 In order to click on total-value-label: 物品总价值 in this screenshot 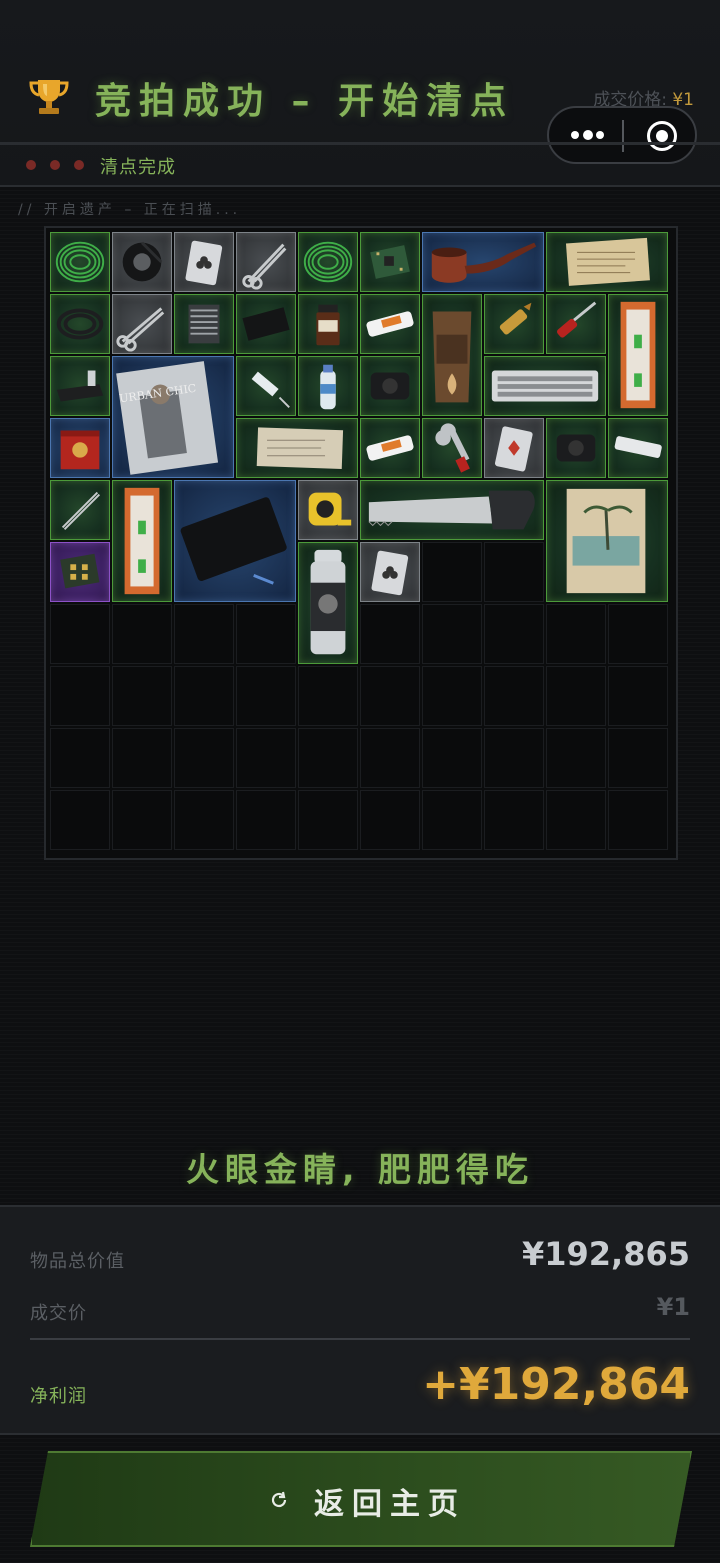, I will do `click(77, 1261)`.